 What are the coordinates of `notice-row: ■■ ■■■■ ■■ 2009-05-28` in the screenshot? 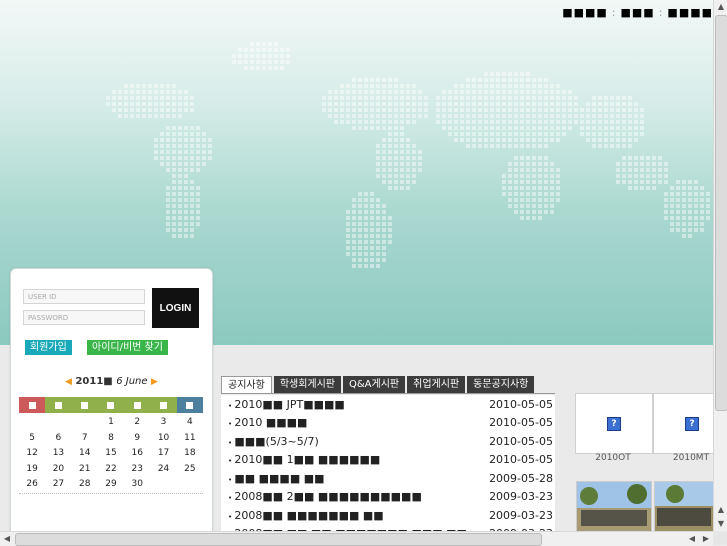 It's located at (388, 478).